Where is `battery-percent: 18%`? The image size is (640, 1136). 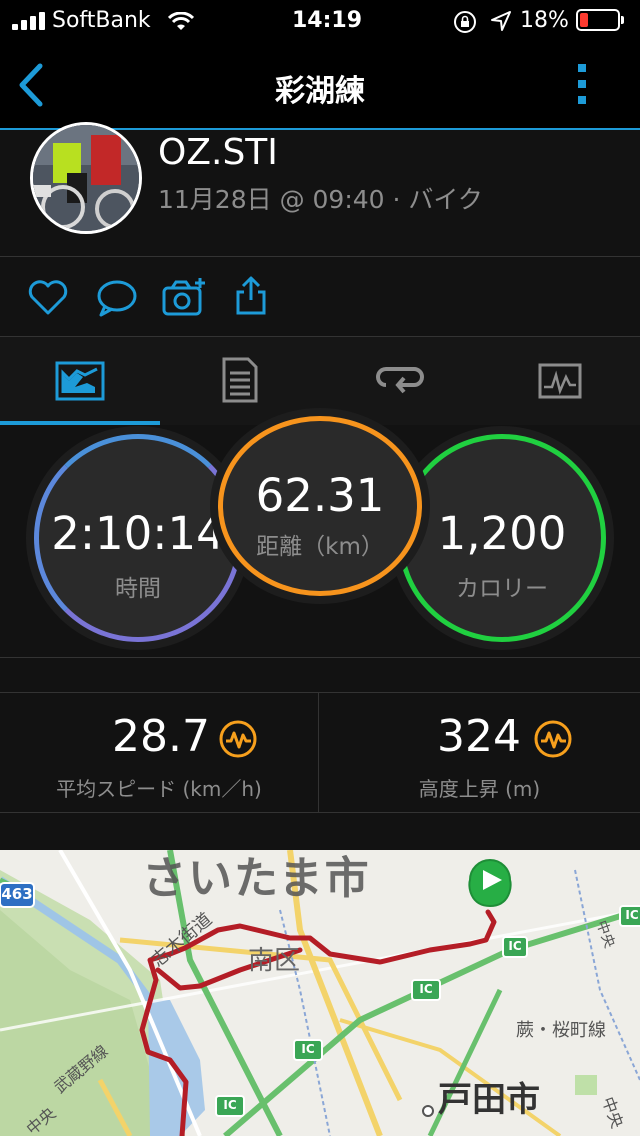 battery-percent: 18% is located at coordinates (544, 20).